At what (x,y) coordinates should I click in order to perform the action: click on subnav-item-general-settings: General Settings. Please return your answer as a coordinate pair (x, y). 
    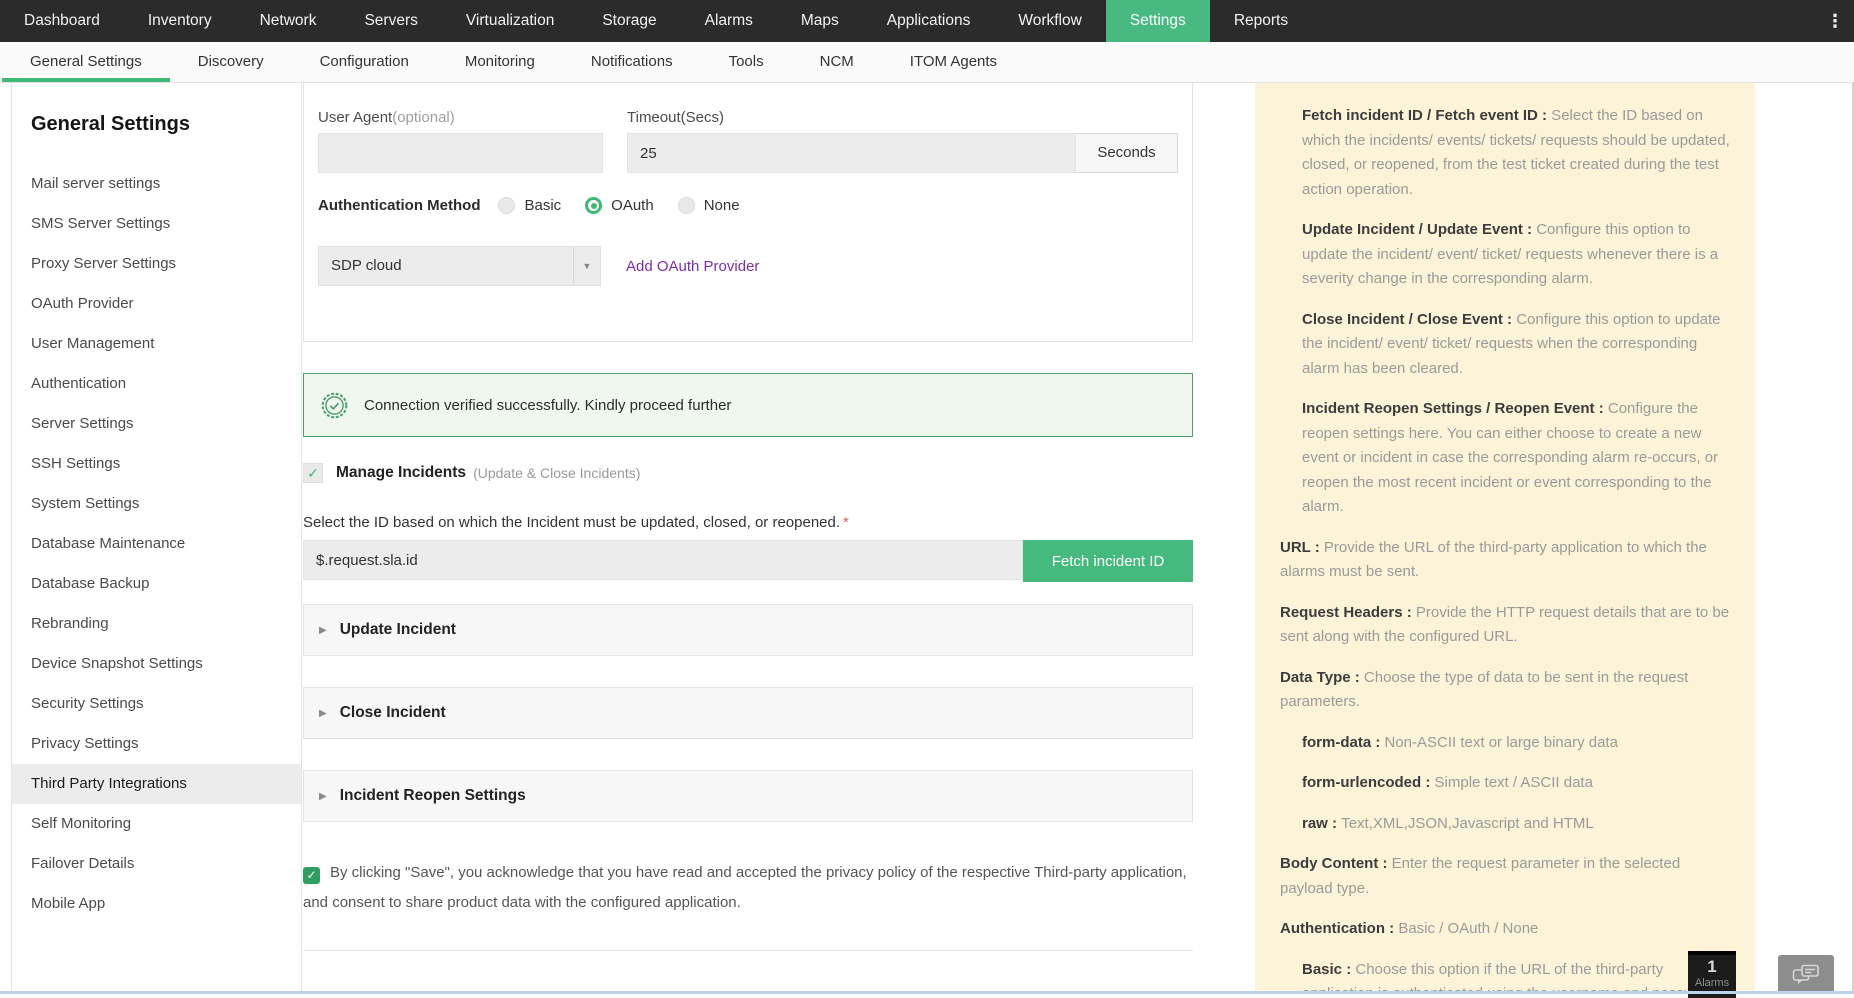
    Looking at the image, I should click on (86, 62).